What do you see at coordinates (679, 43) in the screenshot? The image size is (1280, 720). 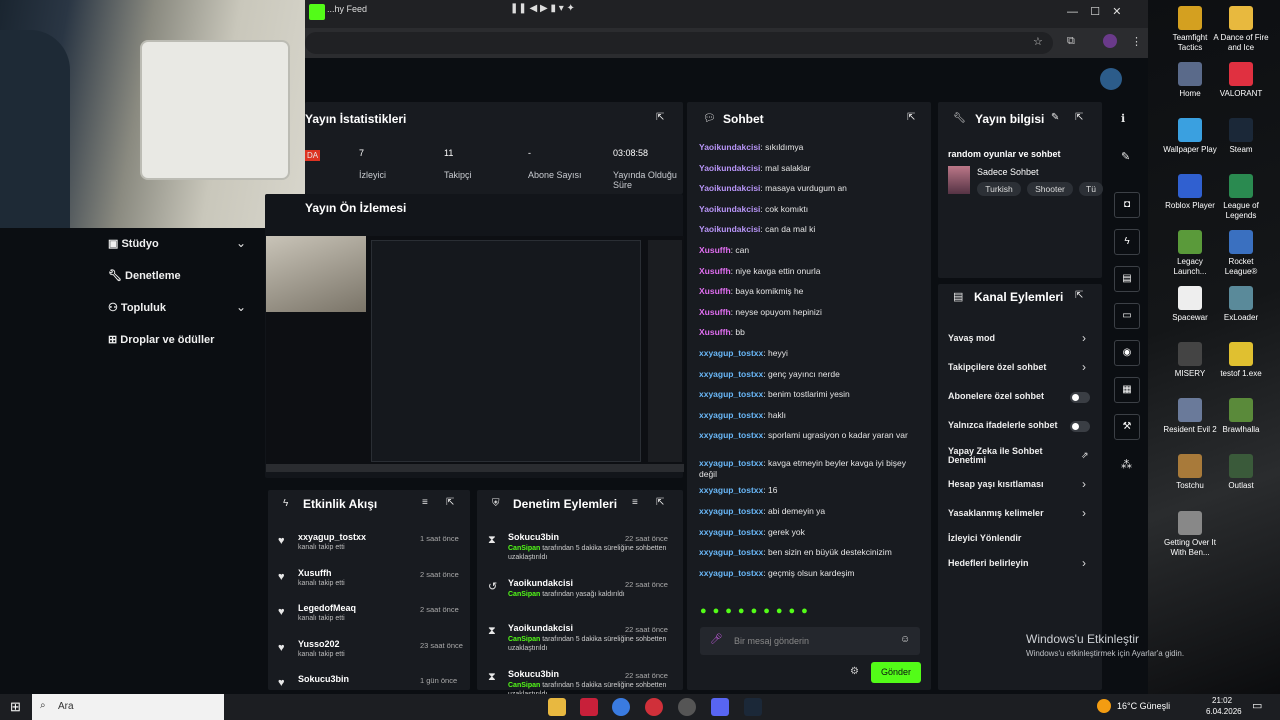 I see `address-bar` at bounding box center [679, 43].